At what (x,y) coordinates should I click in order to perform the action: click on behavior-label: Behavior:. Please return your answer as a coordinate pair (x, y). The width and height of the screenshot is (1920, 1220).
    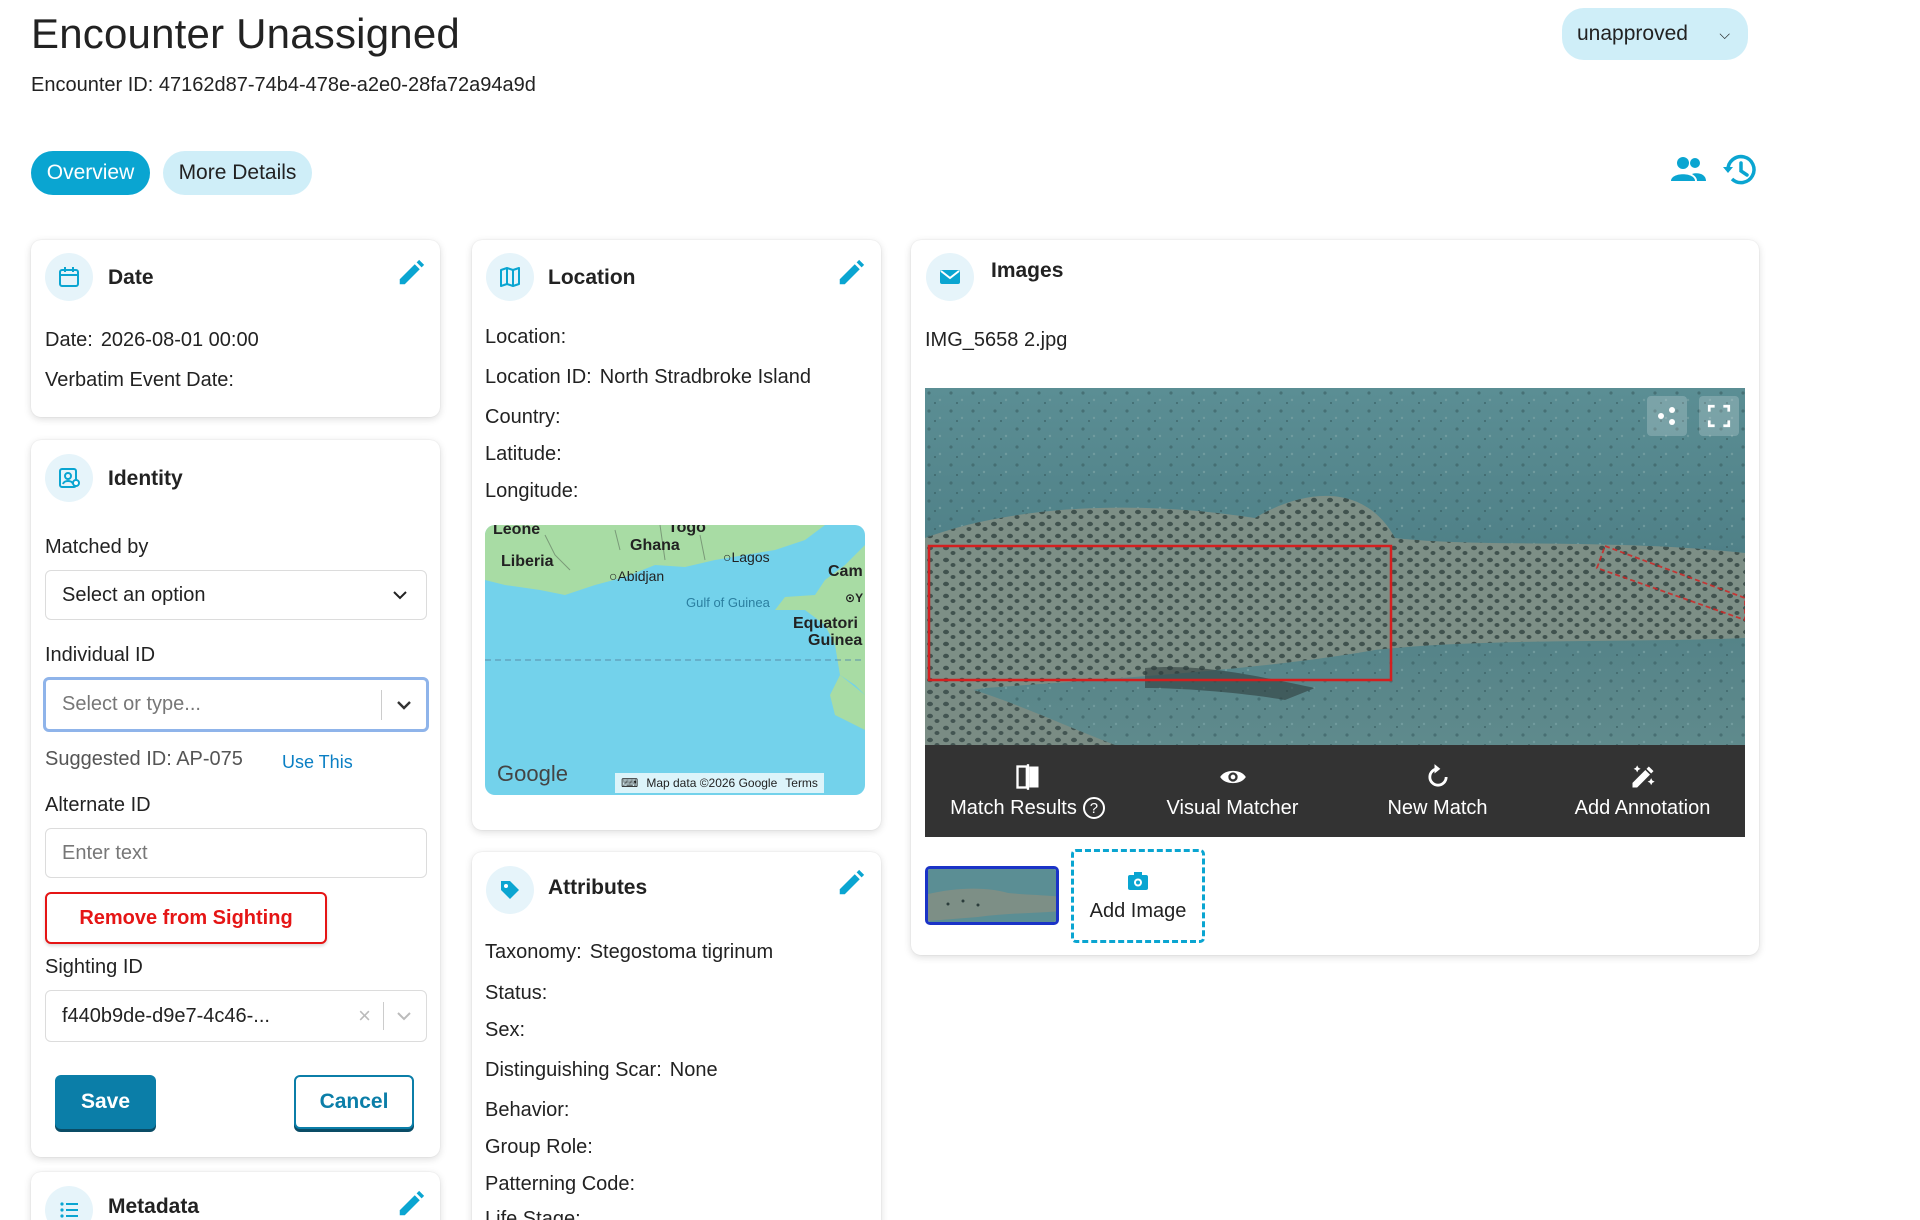
    Looking at the image, I should click on (527, 1110).